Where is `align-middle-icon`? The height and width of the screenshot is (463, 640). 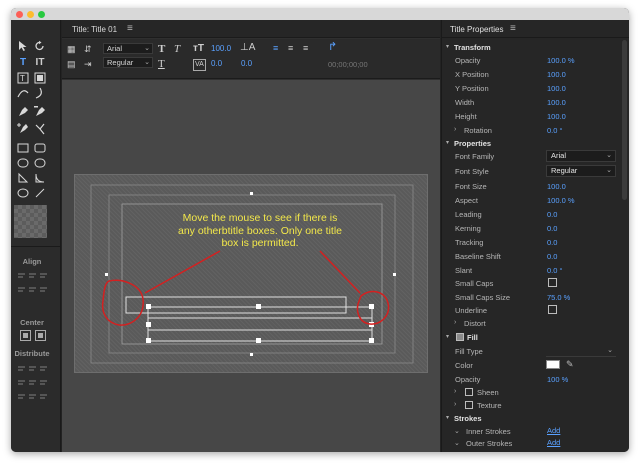 align-middle-icon is located at coordinates (32, 289).